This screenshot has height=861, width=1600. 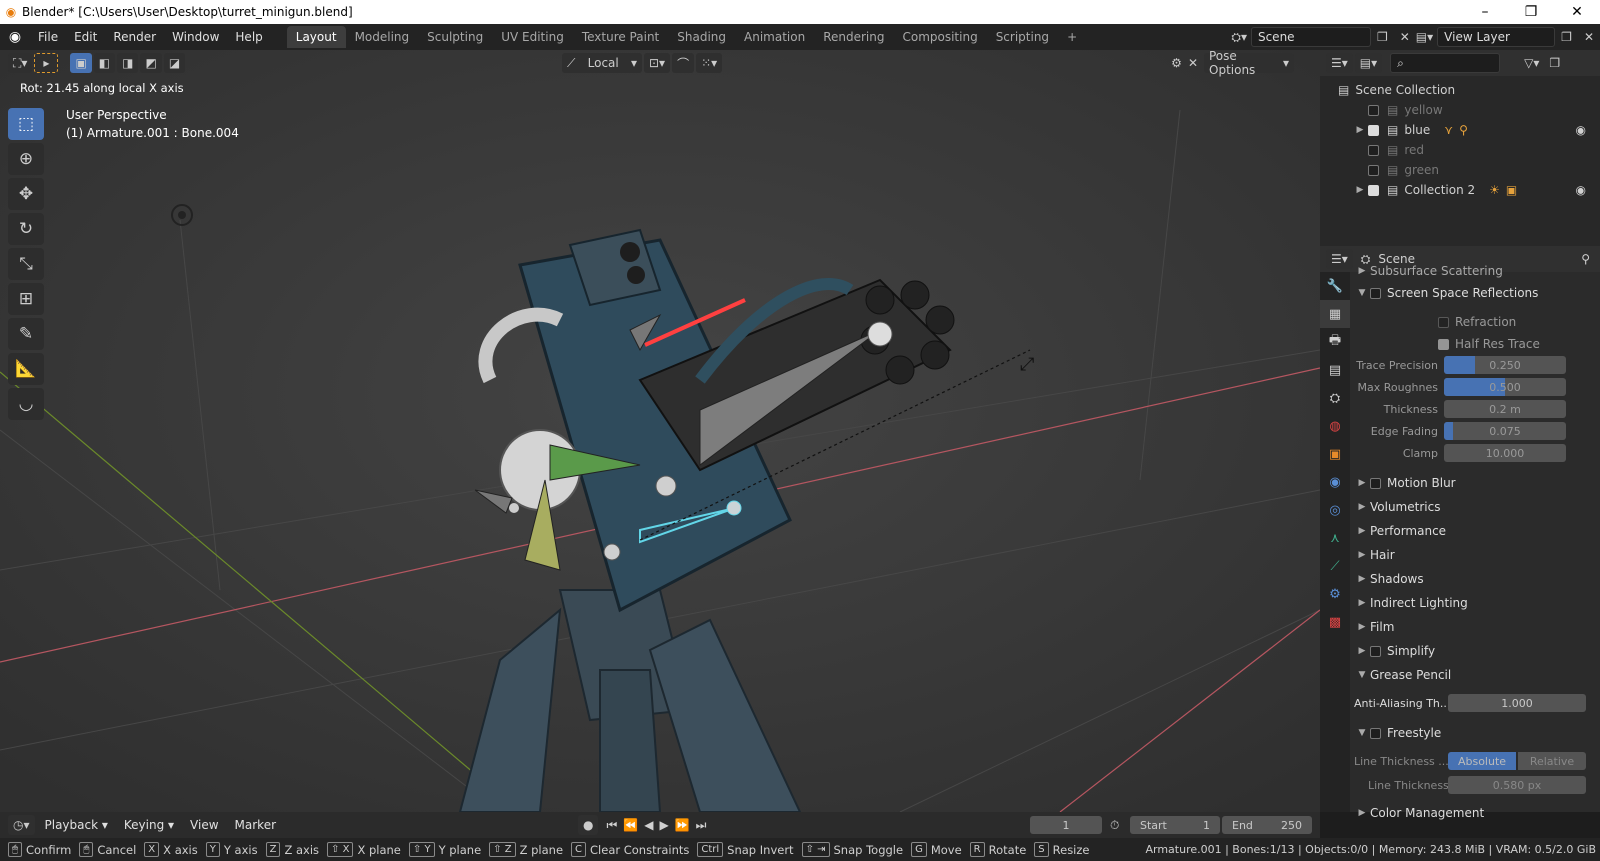 I want to click on delete-view-layer-icon: ✕, so click(x=1589, y=37).